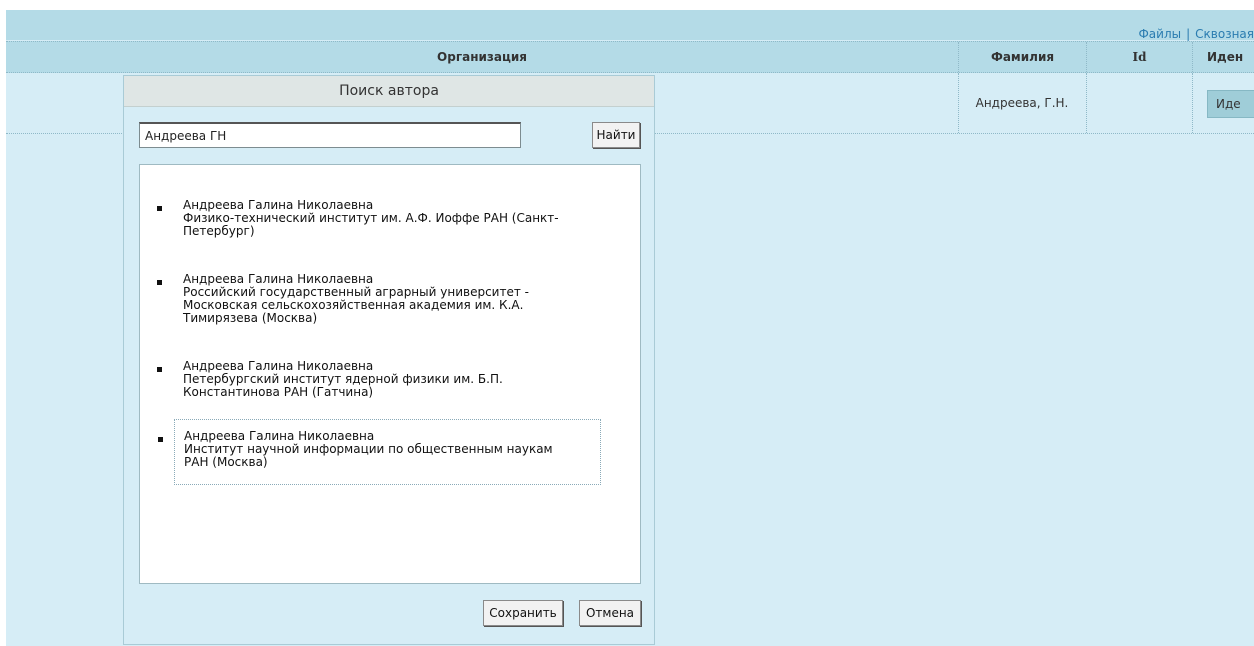 Image resolution: width=1254 pixels, height=646 pixels. Describe the element at coordinates (616, 135) in the screenshot. I see `find-button: Найти` at that location.